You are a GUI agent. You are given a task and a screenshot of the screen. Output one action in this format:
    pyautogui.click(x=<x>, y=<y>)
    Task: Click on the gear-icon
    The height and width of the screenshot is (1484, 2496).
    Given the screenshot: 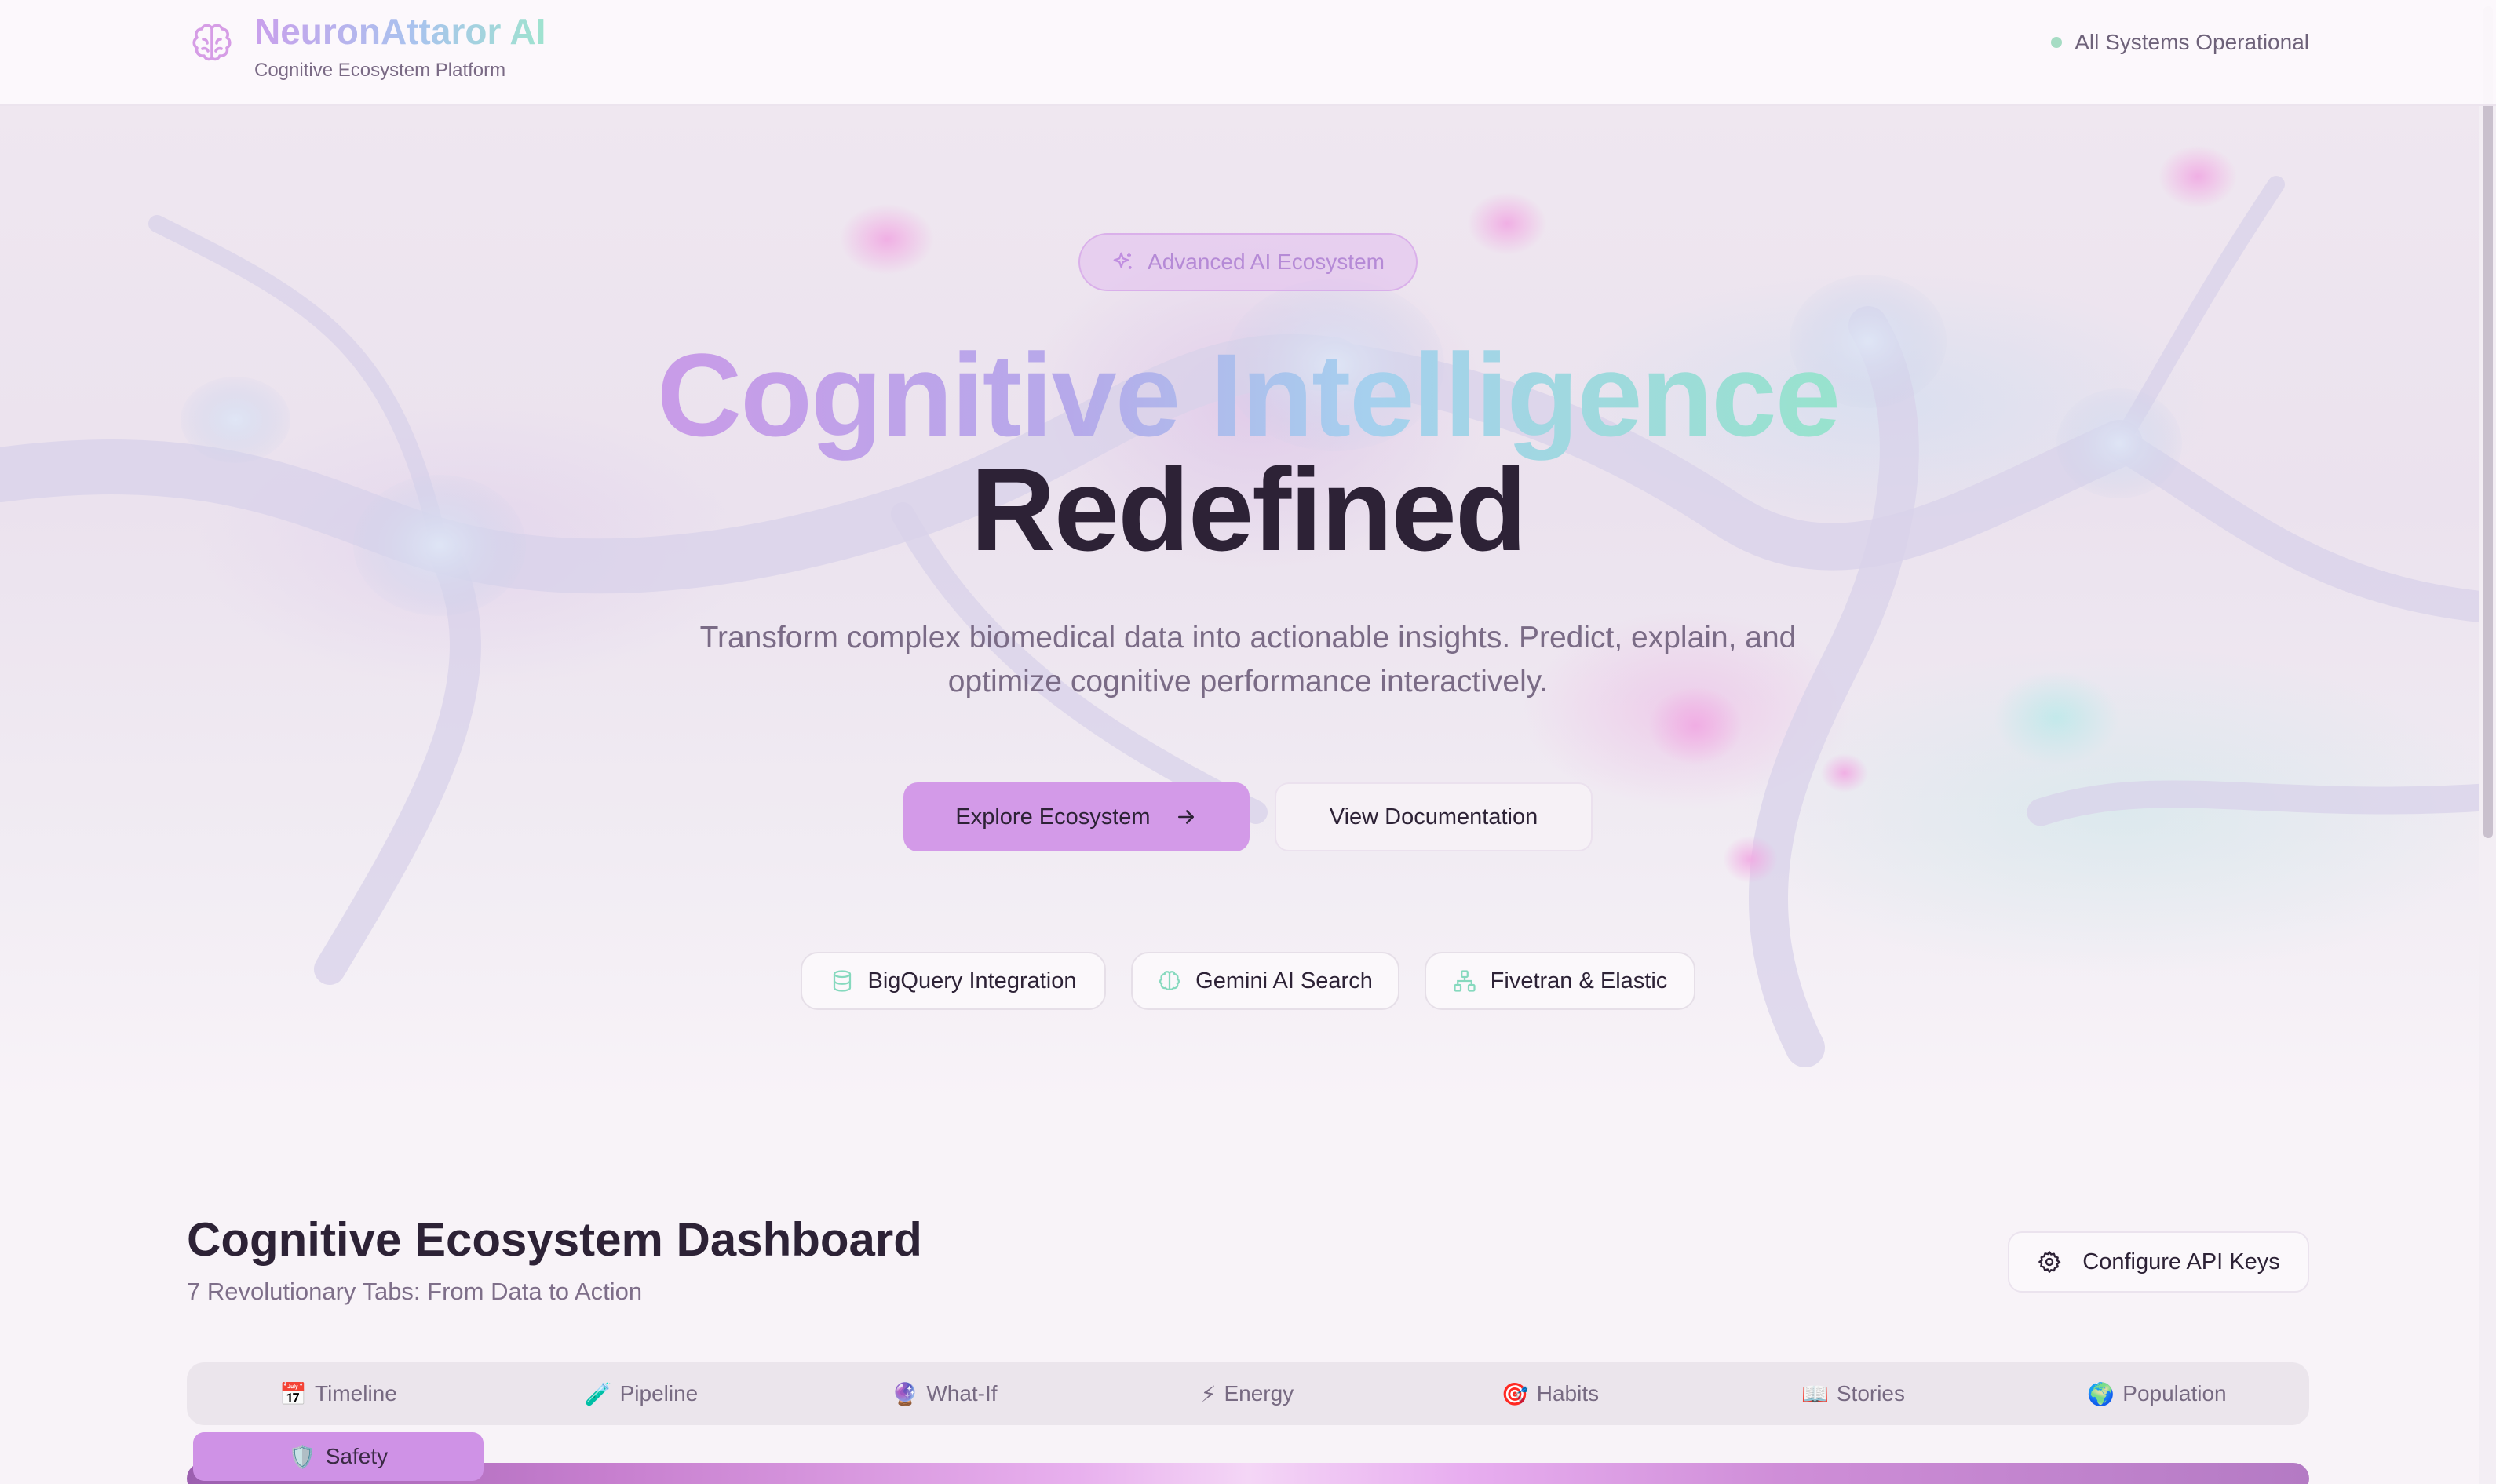 What is the action you would take?
    pyautogui.click(x=2049, y=1262)
    